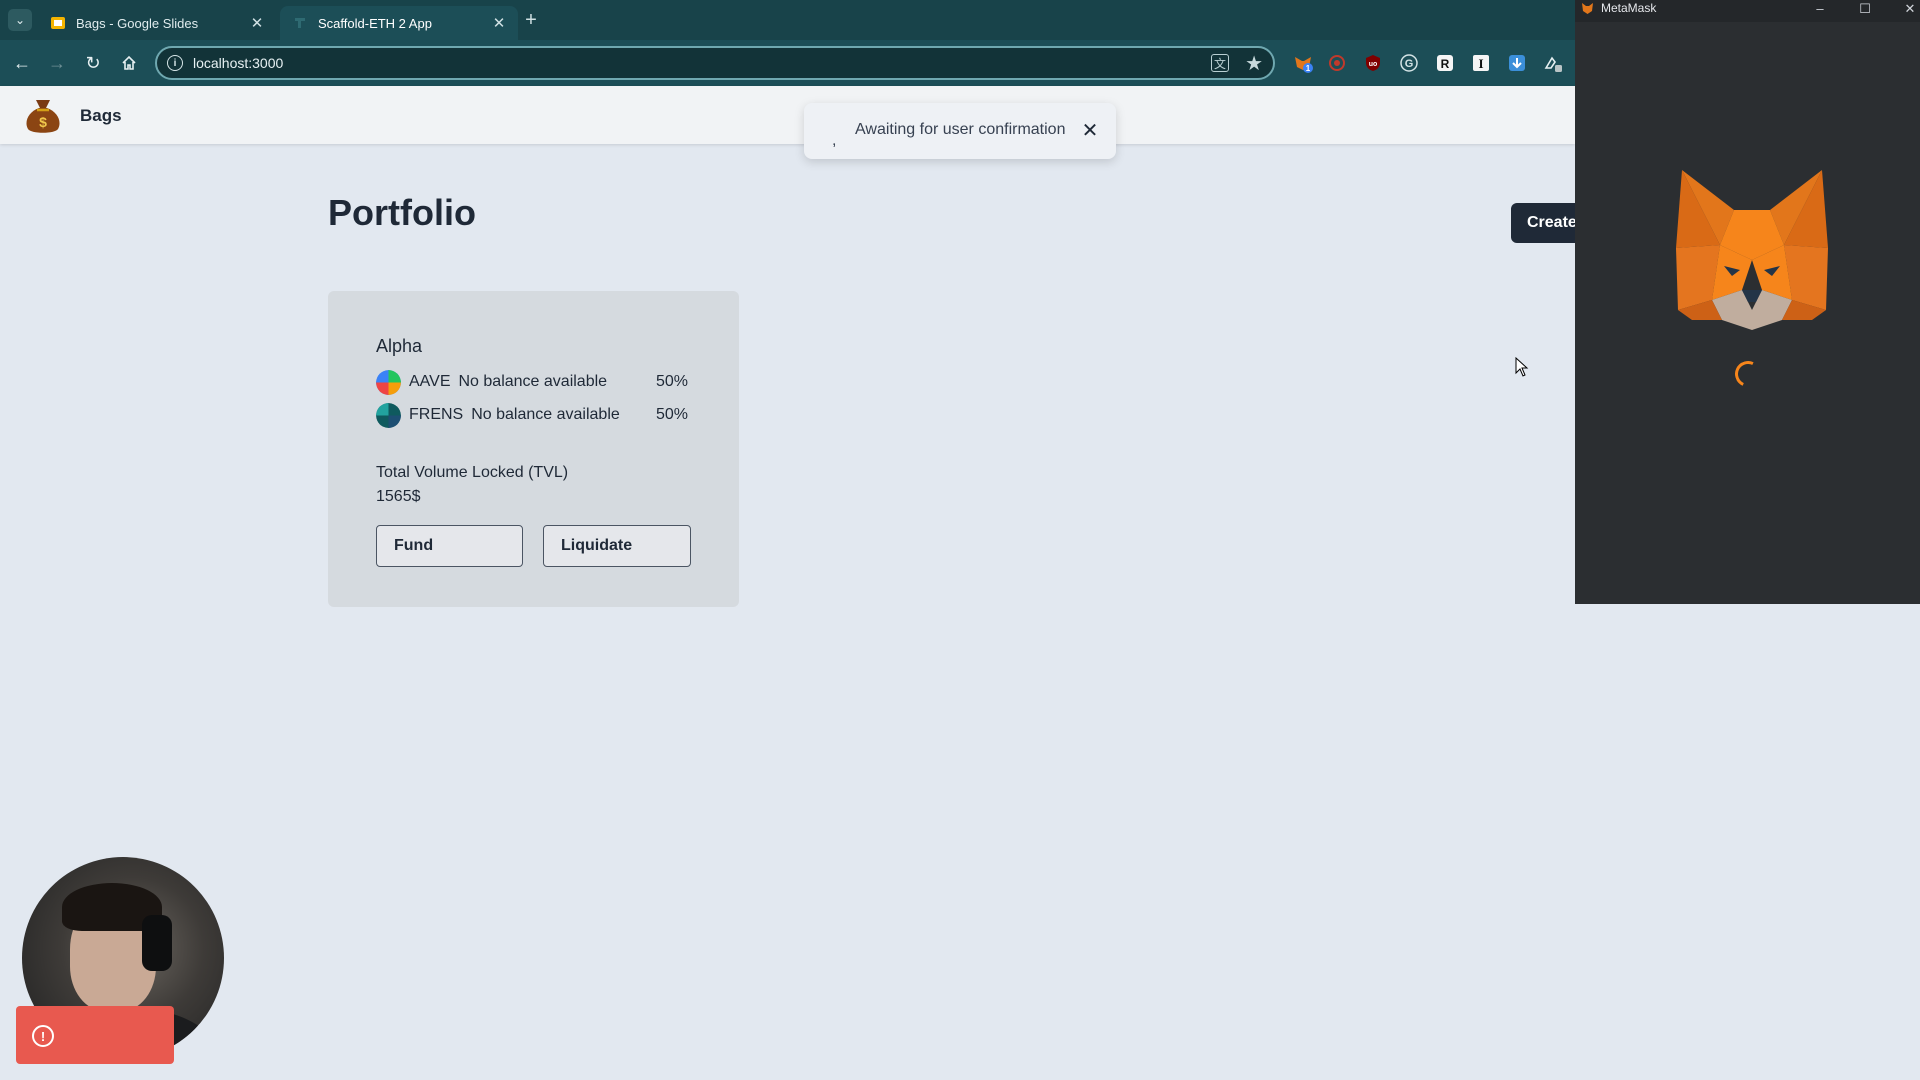 This screenshot has width=1920, height=1080. I want to click on forward-arrow-icon: →, so click(57, 63).